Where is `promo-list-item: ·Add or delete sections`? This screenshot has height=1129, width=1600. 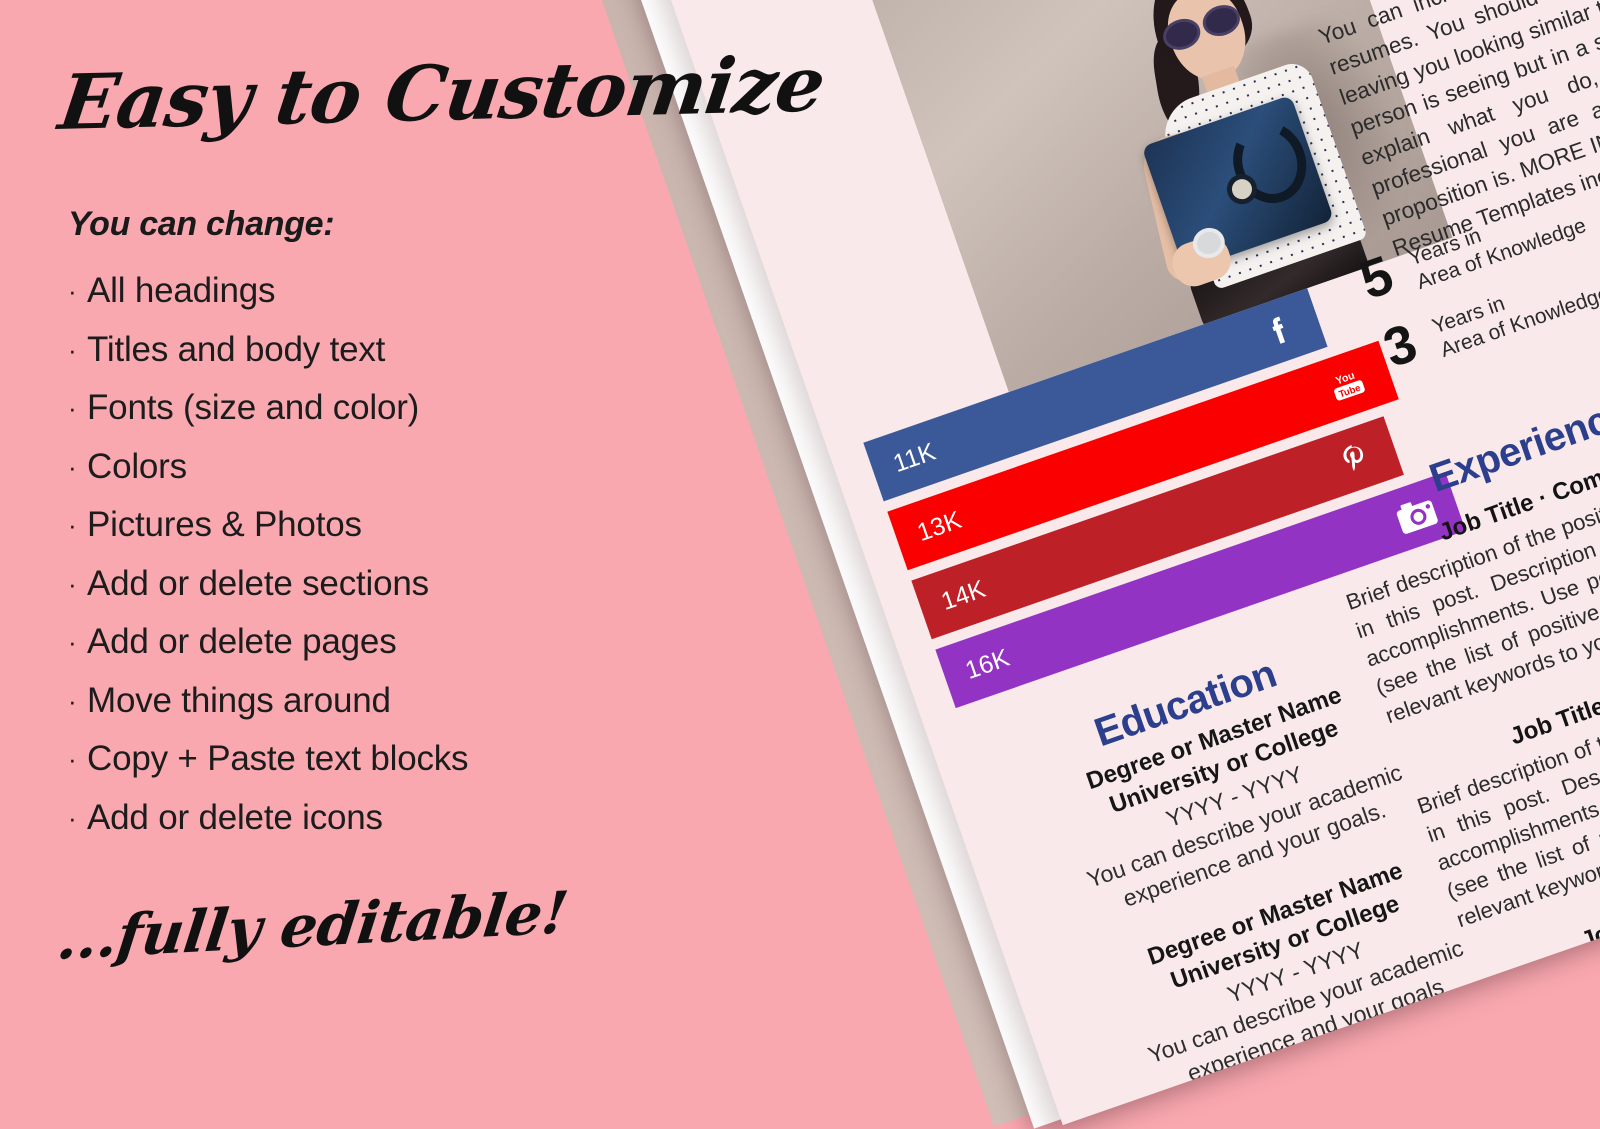 promo-list-item: ·Add or delete sections is located at coordinates (378, 584).